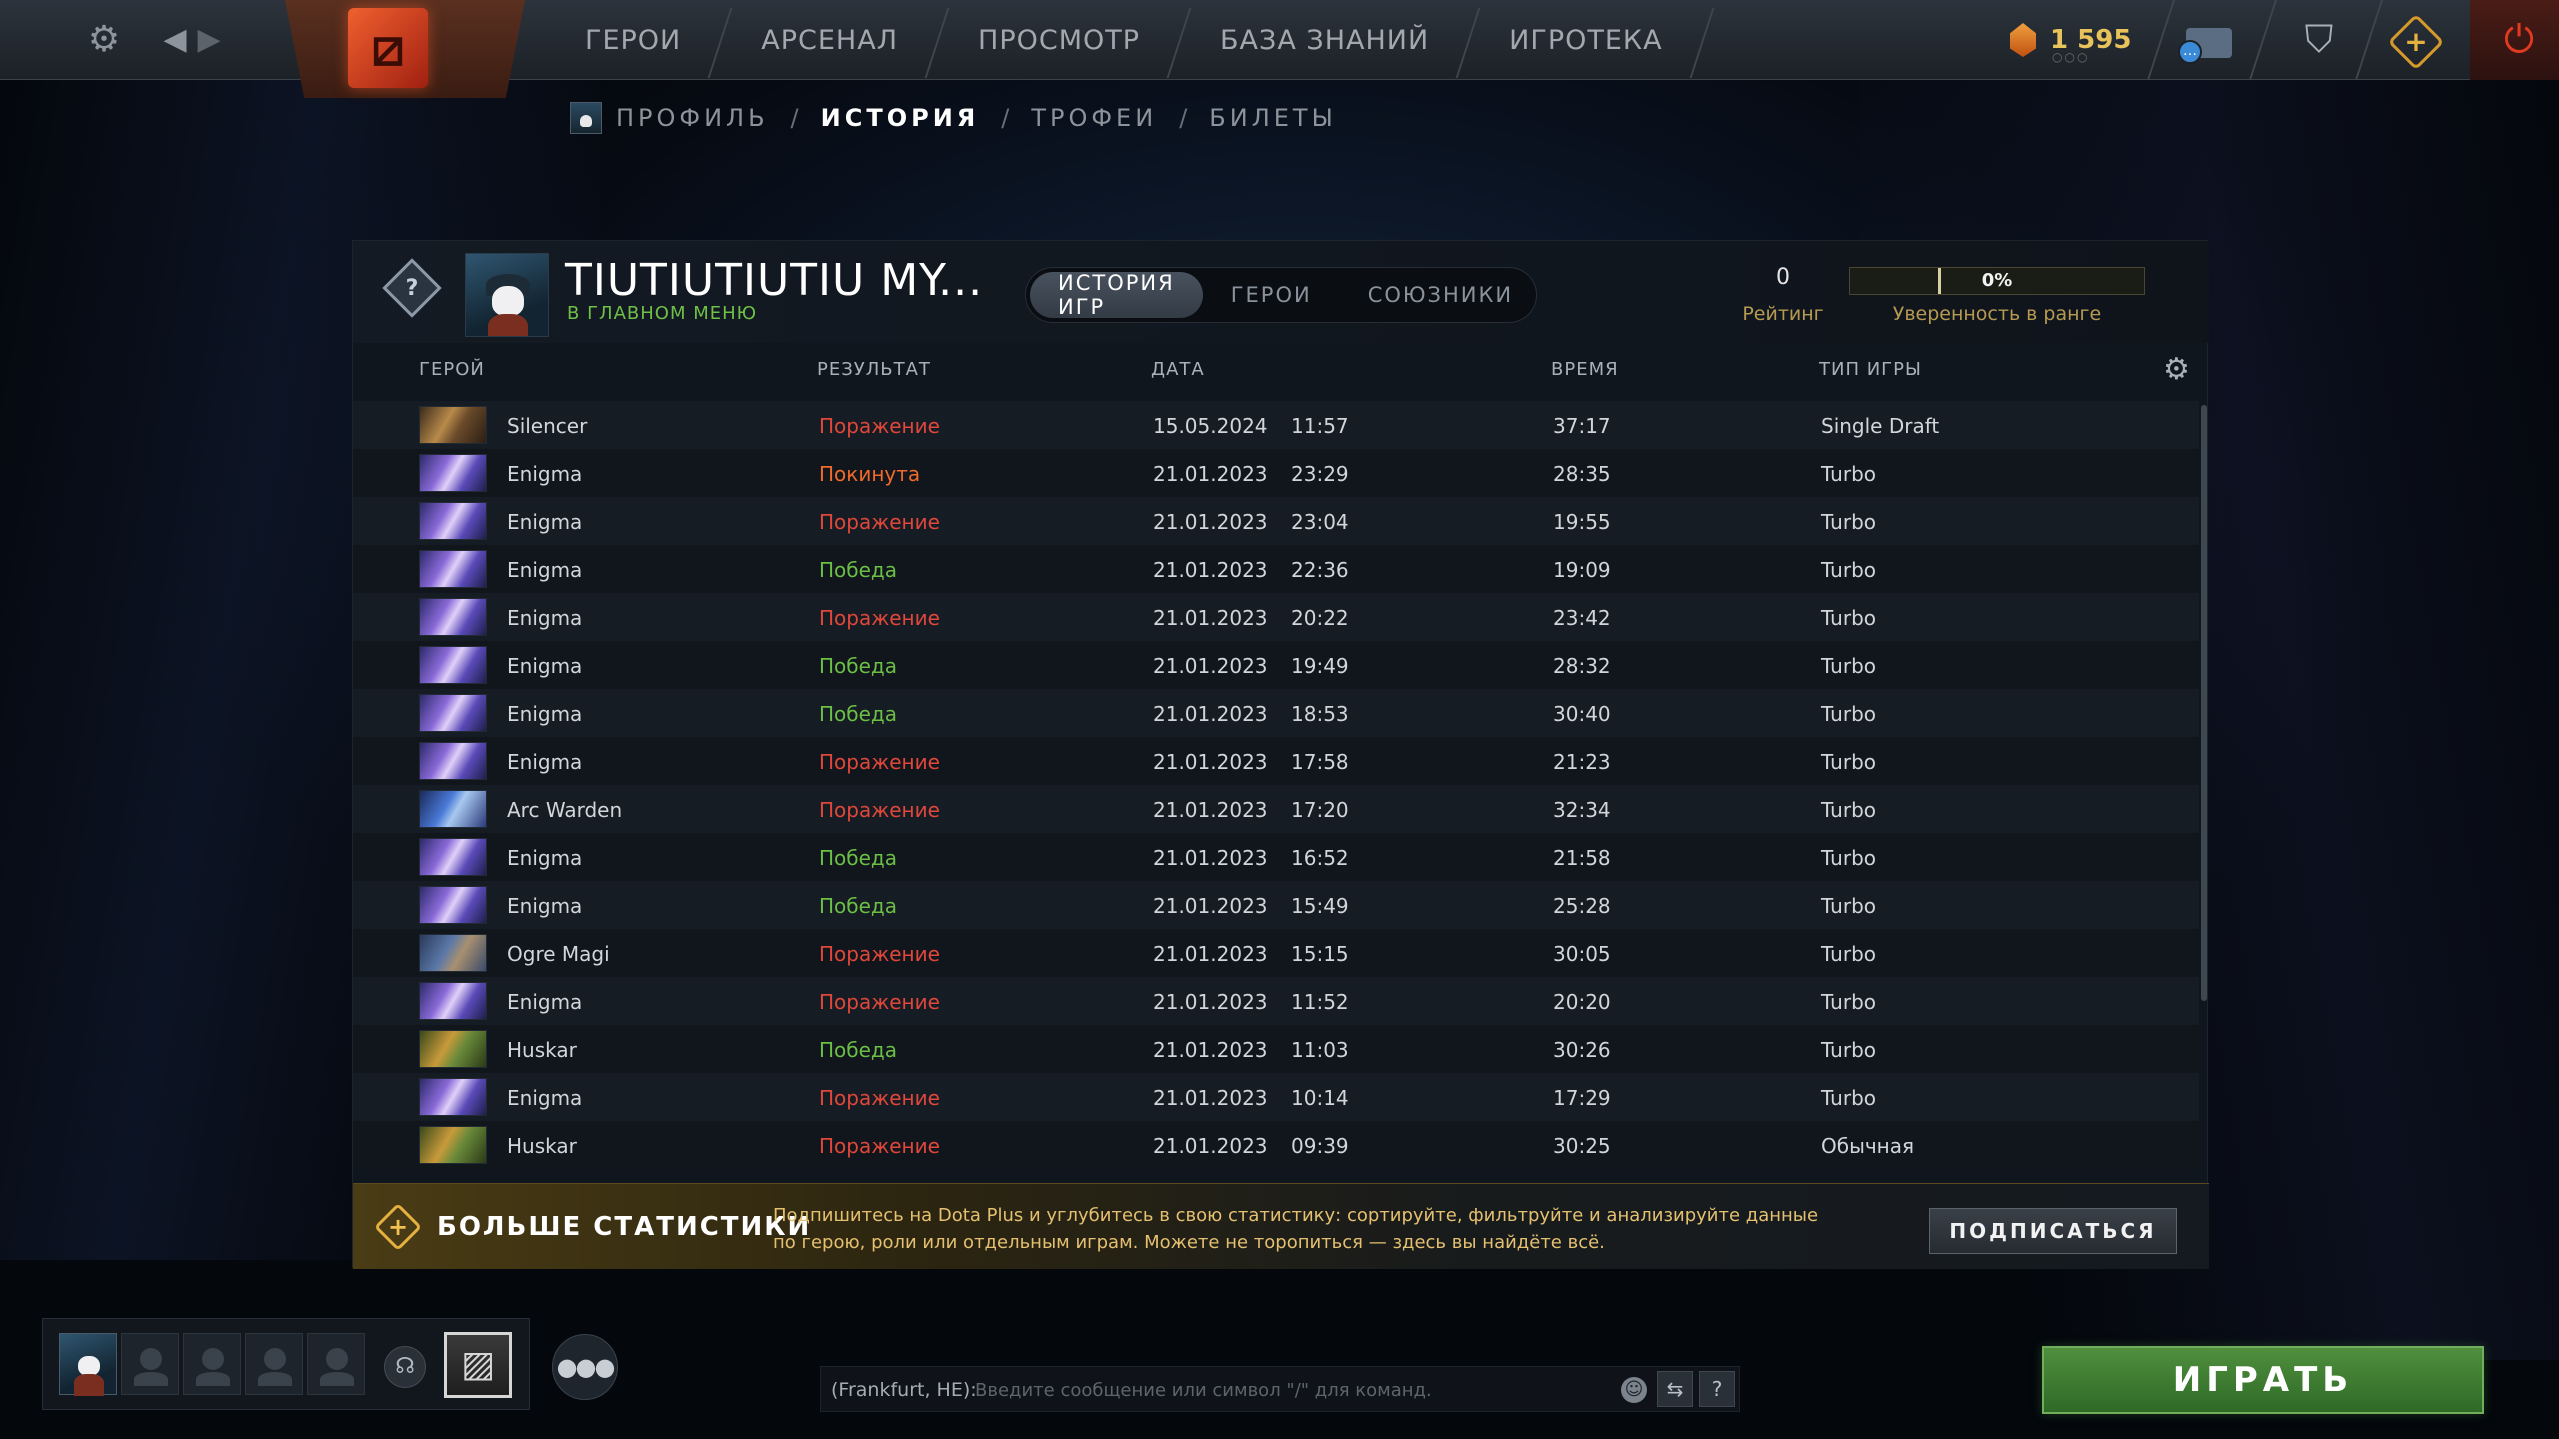 This screenshot has width=2559, height=1439. I want to click on topbar-divider, so click(2263, 40).